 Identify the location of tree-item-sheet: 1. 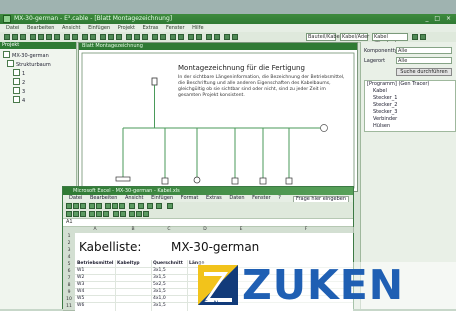
(39, 73).